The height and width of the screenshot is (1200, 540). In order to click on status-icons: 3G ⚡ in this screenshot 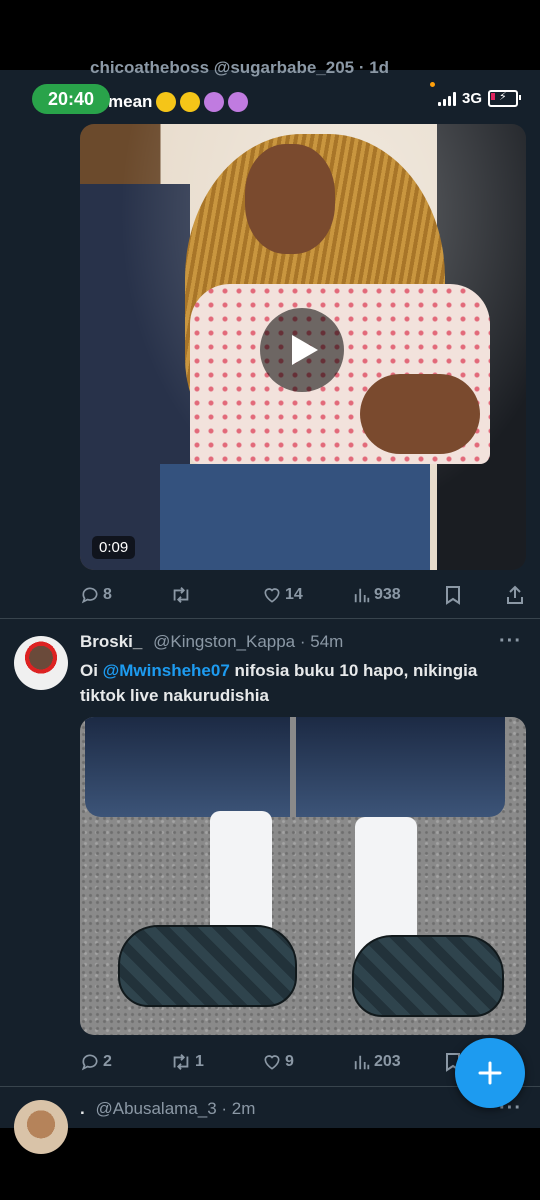, I will do `click(479, 98)`.